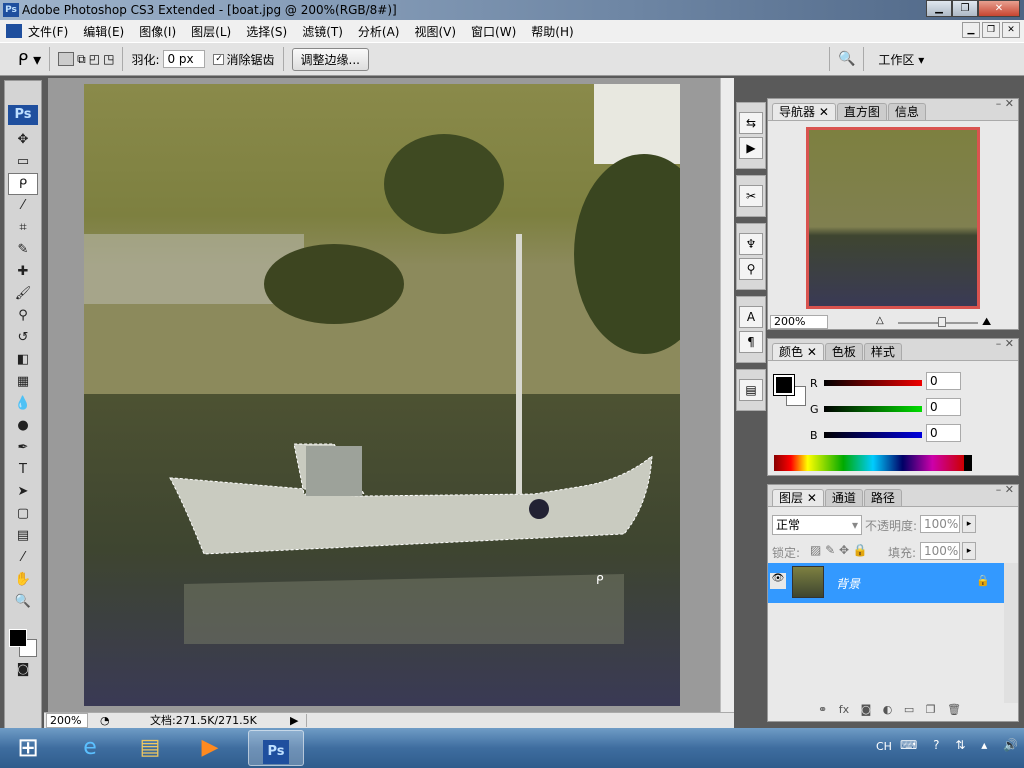 Image resolution: width=1024 pixels, height=768 pixels. What do you see at coordinates (804, 111) in the screenshot?
I see `tab-navigator: 导航器 ✕` at bounding box center [804, 111].